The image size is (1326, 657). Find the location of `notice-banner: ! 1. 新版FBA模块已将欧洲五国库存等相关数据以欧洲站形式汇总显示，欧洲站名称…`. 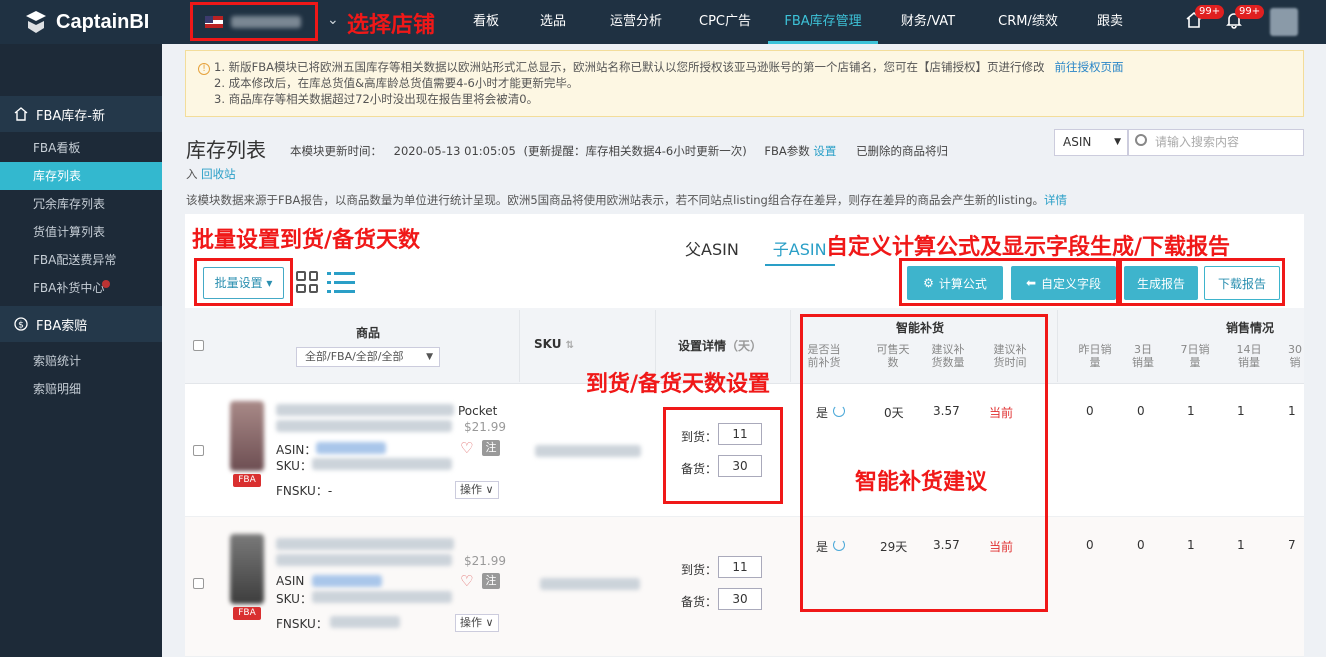

notice-banner: ! 1. 新版FBA模块已将欧洲五国库存等相关数据以欧洲站形式汇总显示，欧洲站名称… is located at coordinates (744, 83).